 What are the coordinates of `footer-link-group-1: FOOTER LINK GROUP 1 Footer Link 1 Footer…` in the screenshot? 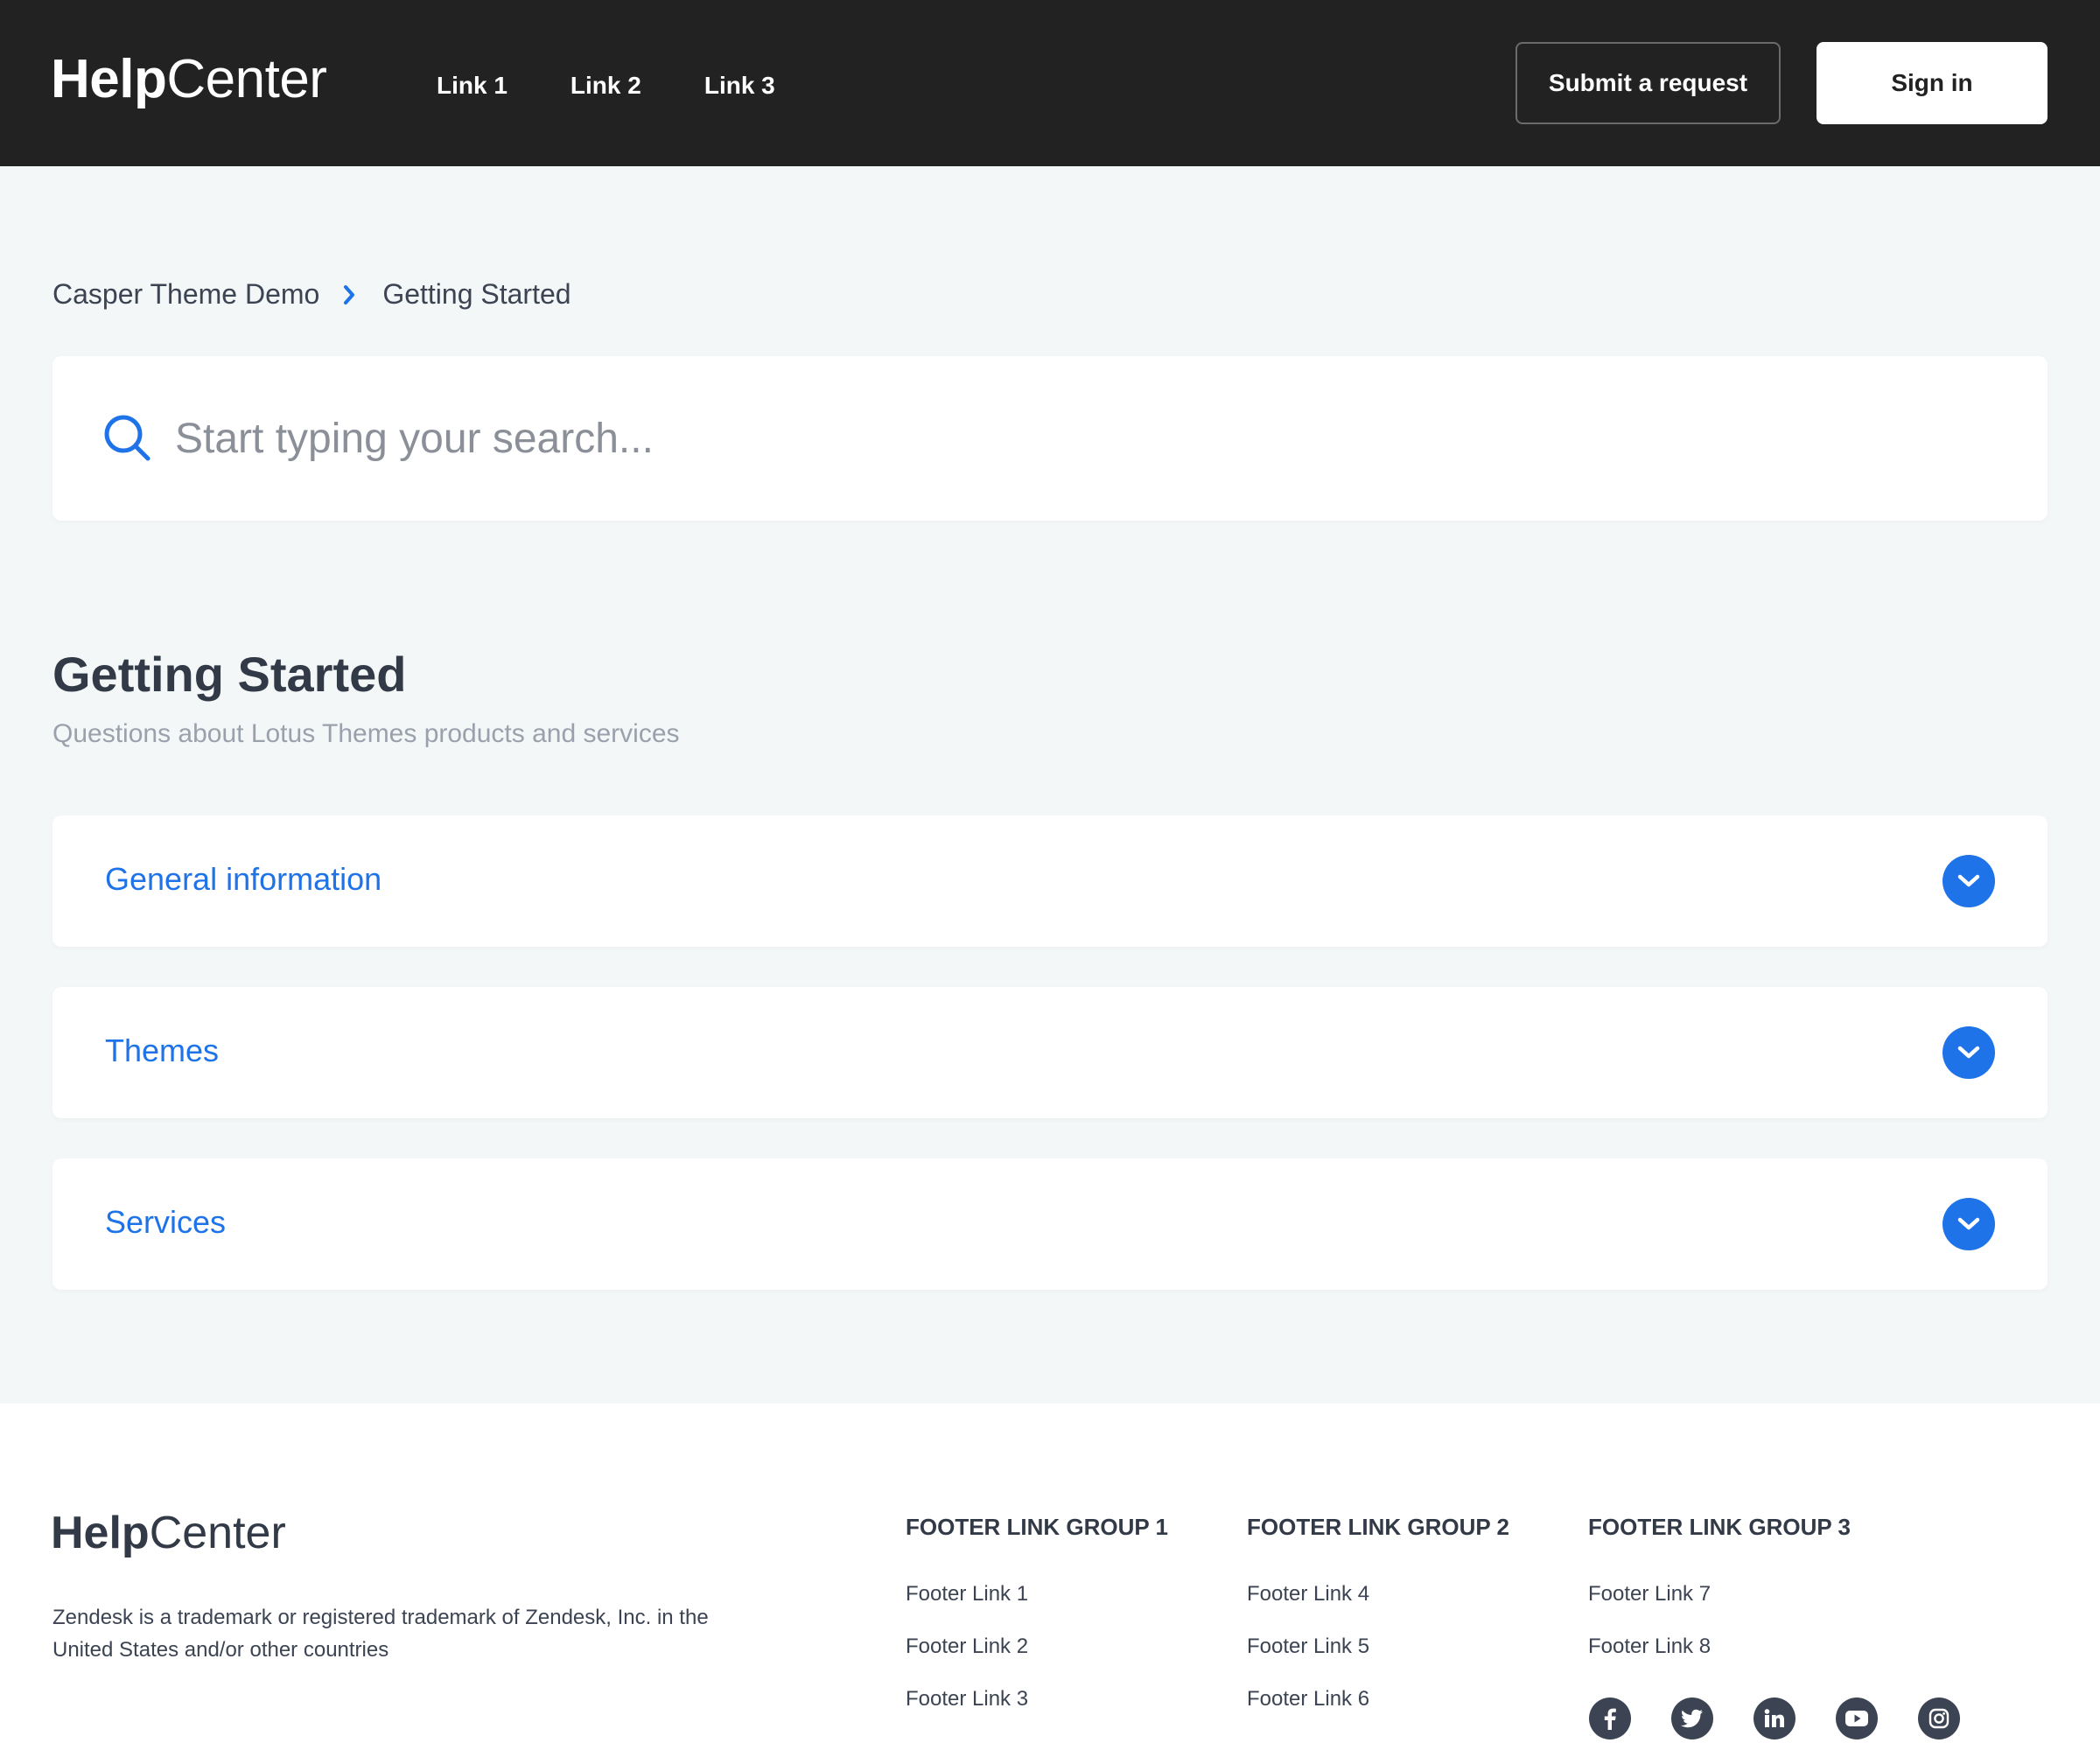 It's located at (1037, 1624).